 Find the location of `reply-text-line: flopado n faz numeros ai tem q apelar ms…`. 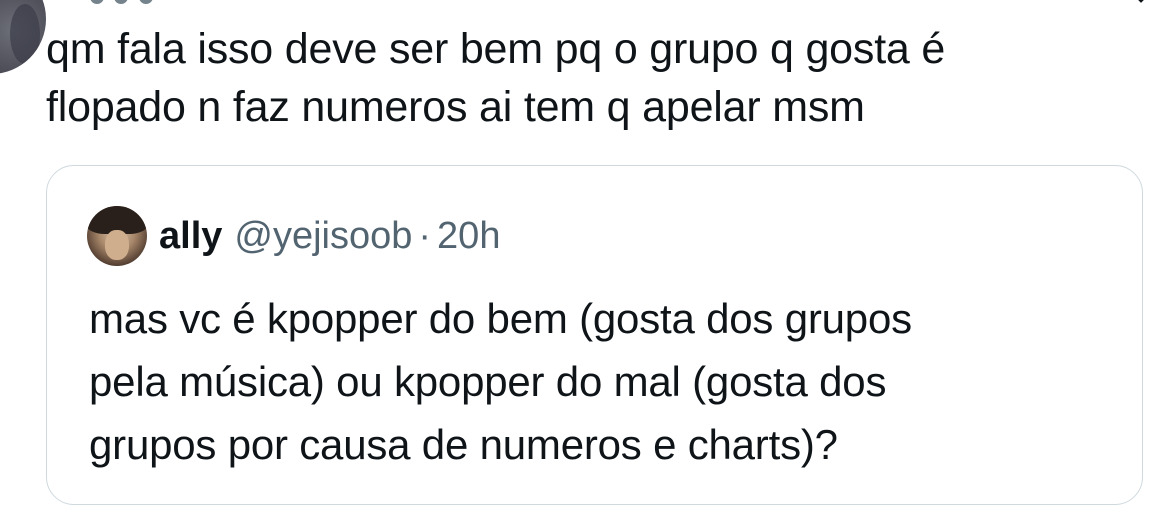

reply-text-line: flopado n faz numeros ai tem q apelar ms… is located at coordinates (455, 107).